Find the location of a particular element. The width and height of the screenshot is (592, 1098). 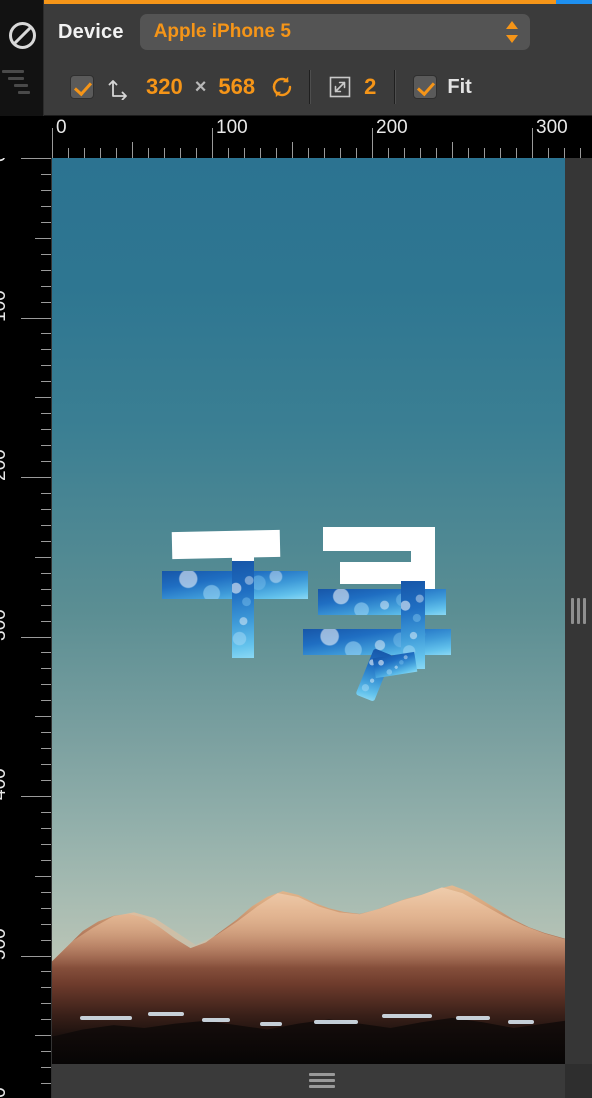

times-symbol: × is located at coordinates (200, 86).